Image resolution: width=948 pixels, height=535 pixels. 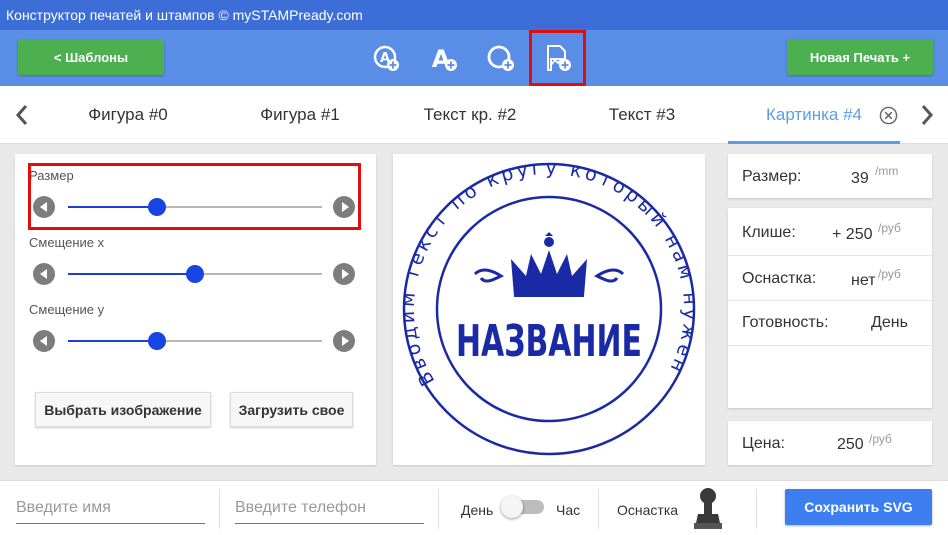 I want to click on add-text-icon: A, so click(x=444, y=58).